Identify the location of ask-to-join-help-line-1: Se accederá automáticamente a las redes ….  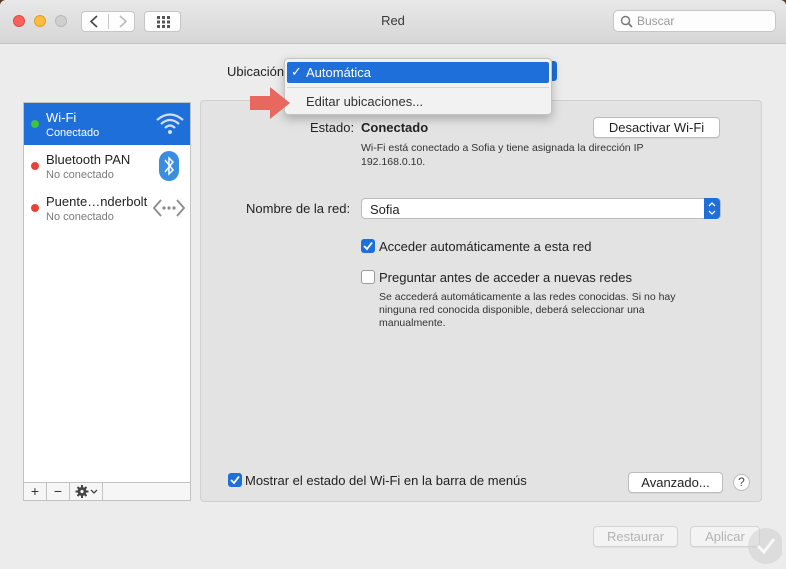
(527, 297).